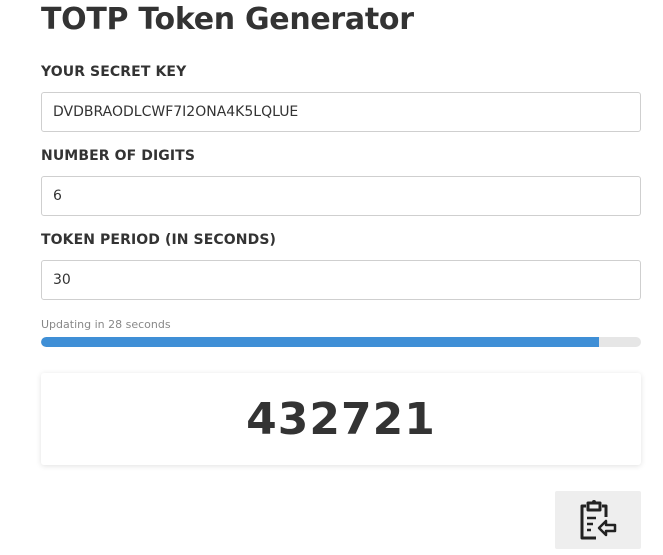 This screenshot has height=555, width=663. Describe the element at coordinates (341, 280) in the screenshot. I see `period-input` at that location.